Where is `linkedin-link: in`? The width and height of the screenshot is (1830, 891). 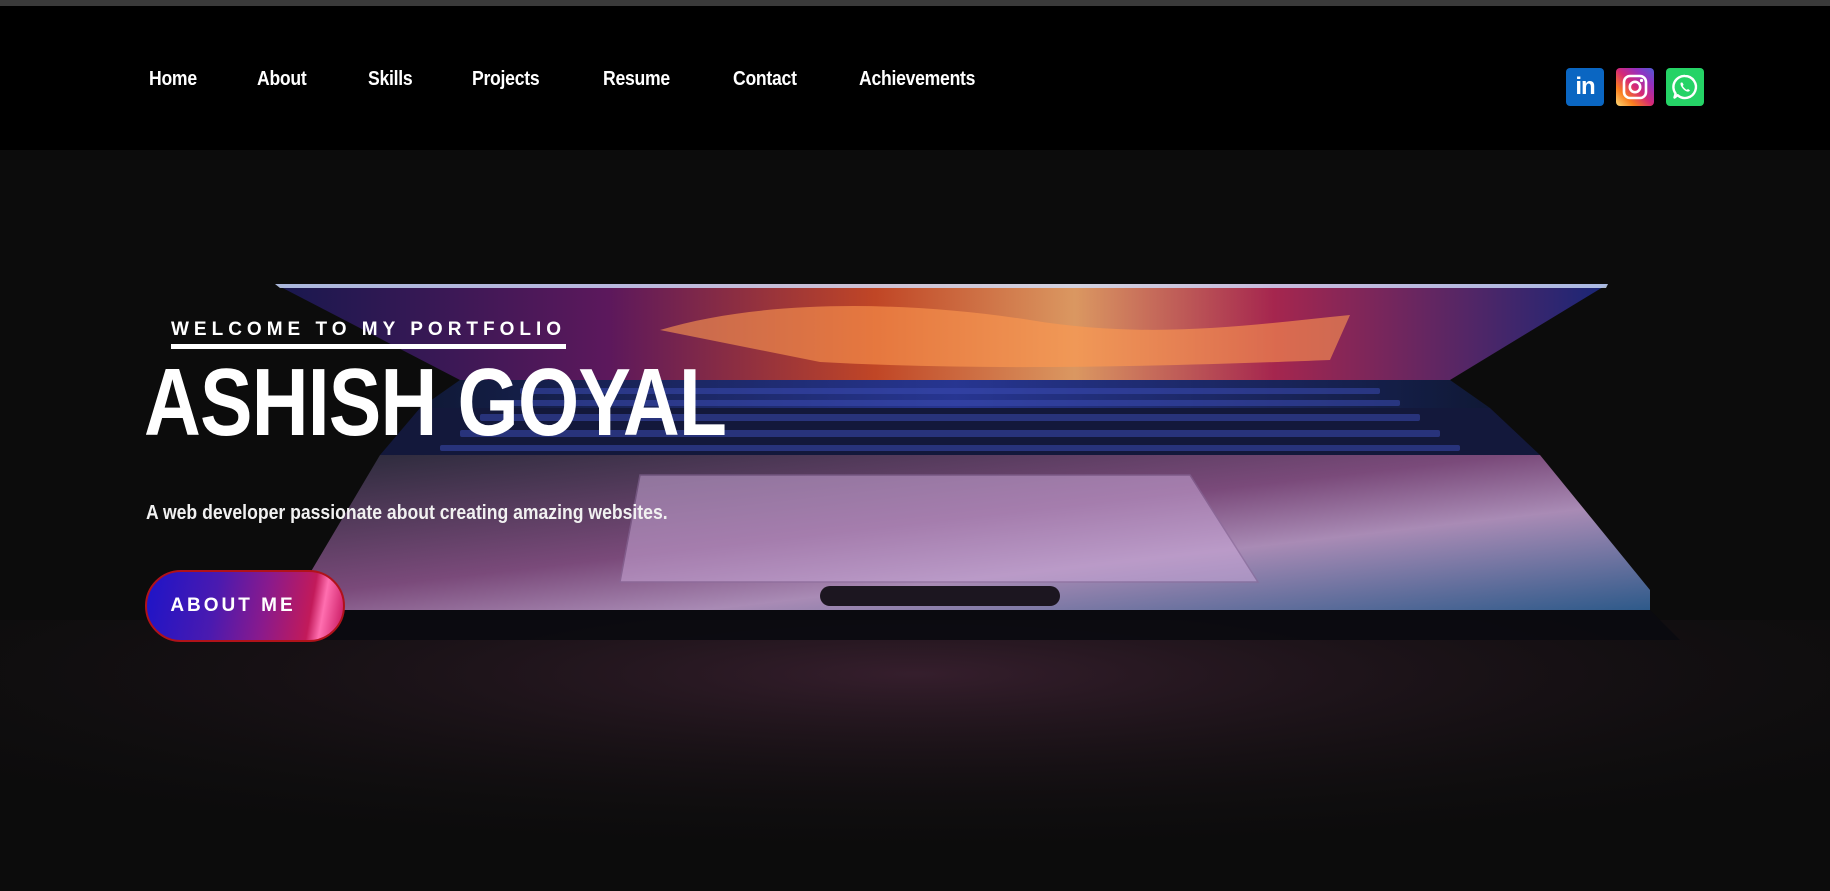
linkedin-link: in is located at coordinates (1585, 87).